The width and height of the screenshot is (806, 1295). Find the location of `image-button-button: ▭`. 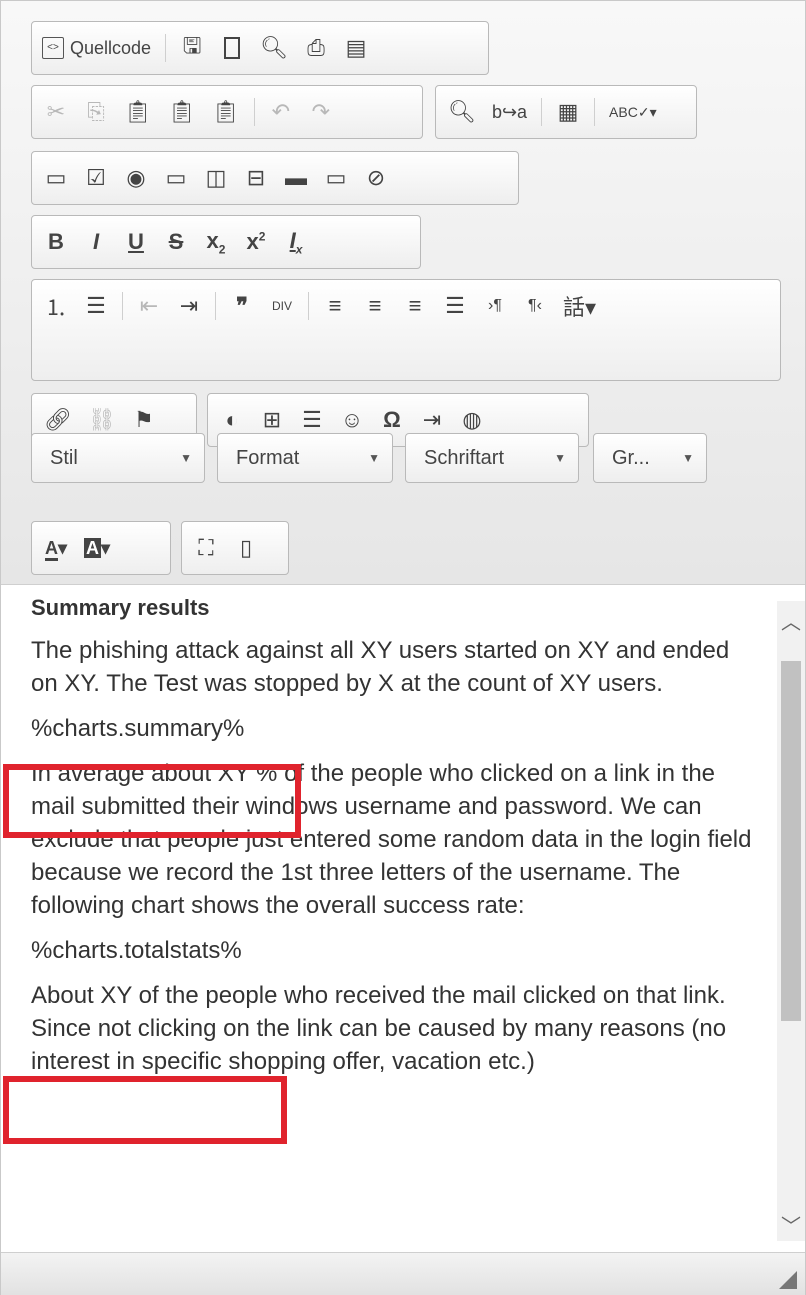

image-button-button: ▭ is located at coordinates (336, 178).